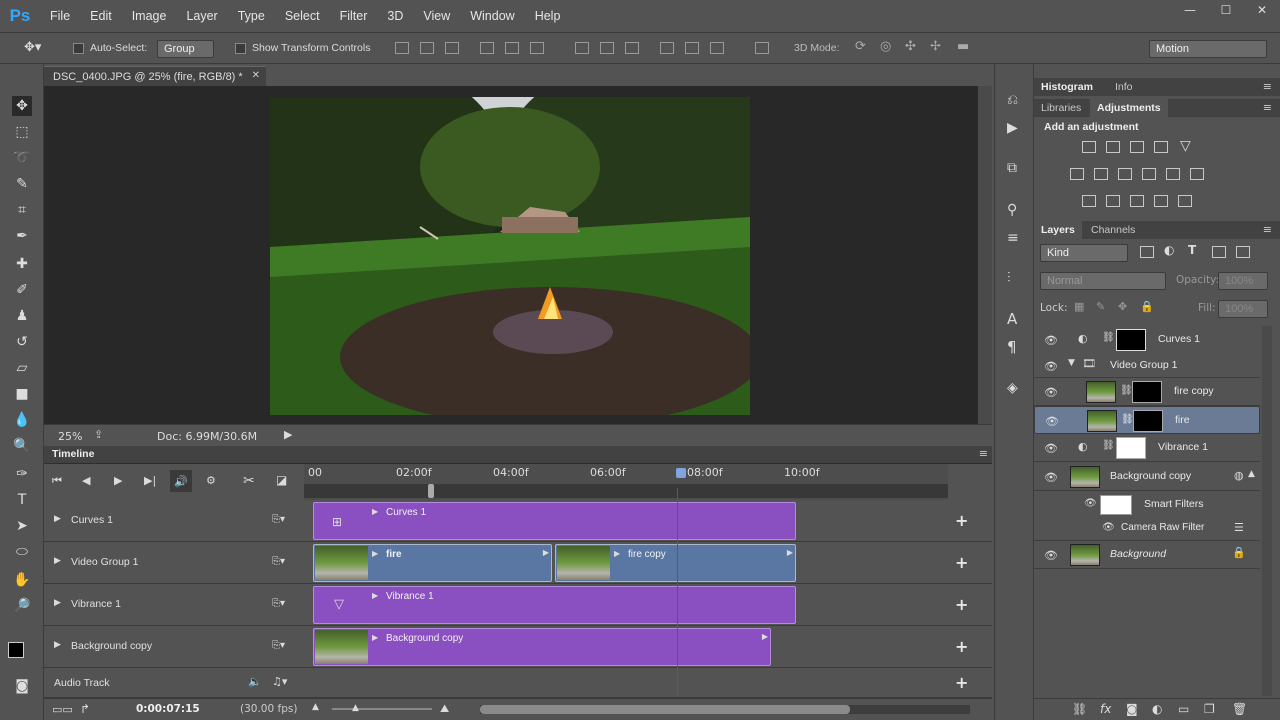 The width and height of the screenshot is (1280, 720). Describe the element at coordinates (168, 709) in the screenshot. I see `current-timecode: 0:00:07:15` at that location.